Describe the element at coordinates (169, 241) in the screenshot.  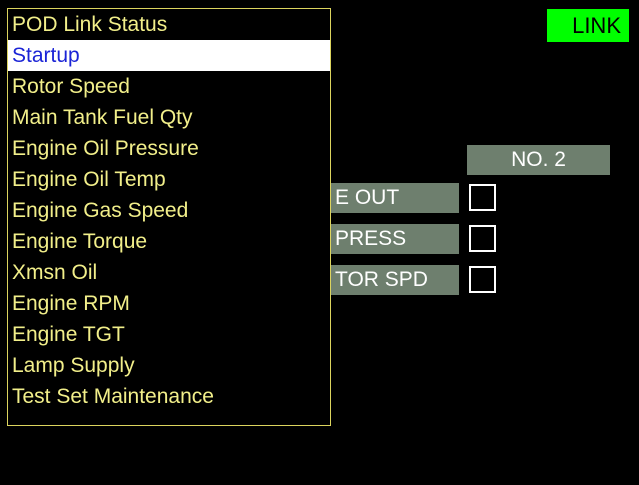
I see `menu-item-engine-torque: Engine Torque` at that location.